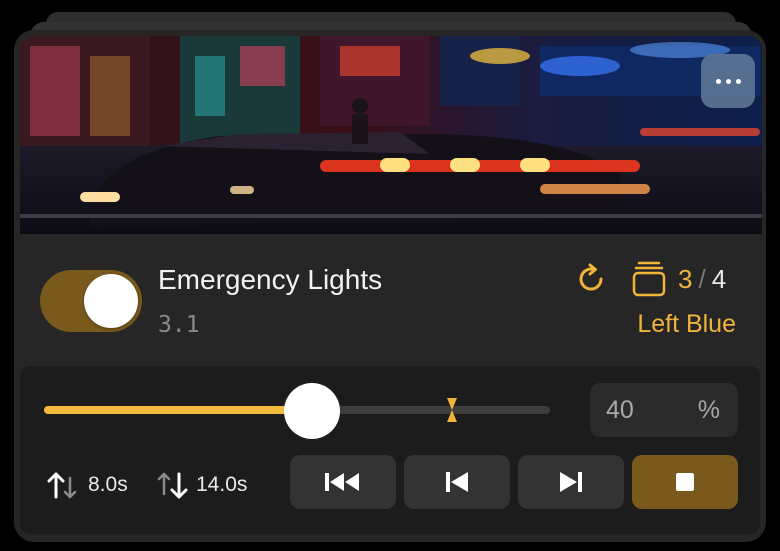  What do you see at coordinates (685, 279) in the screenshot?
I see `scene-index: 3` at bounding box center [685, 279].